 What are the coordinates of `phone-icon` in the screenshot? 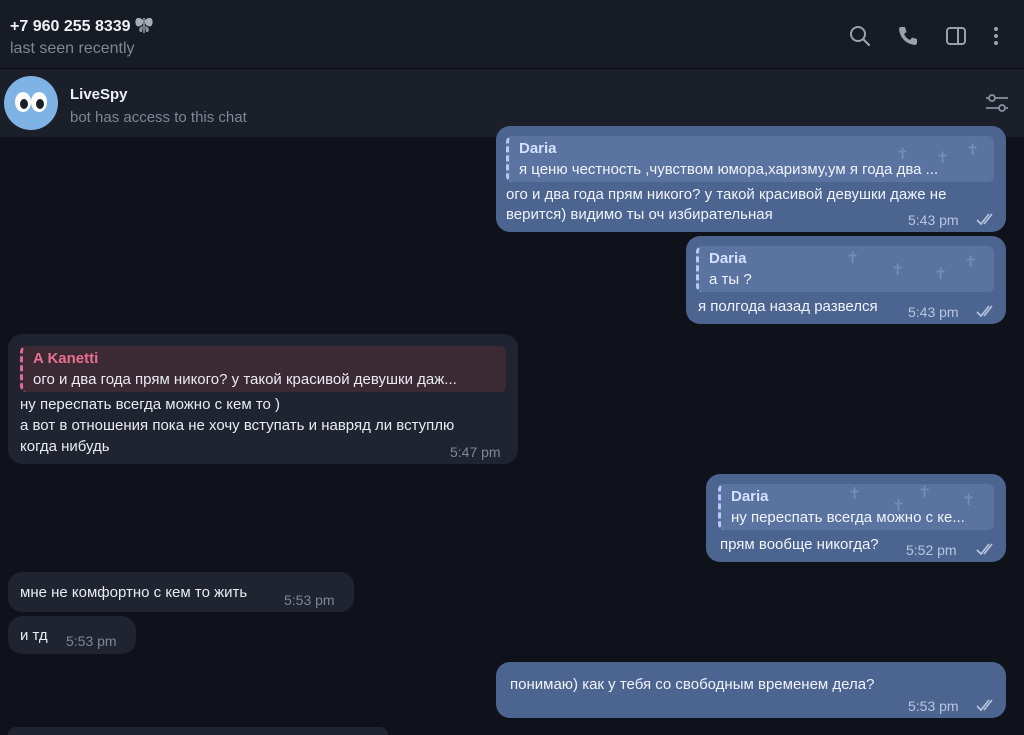 It's located at (908, 36).